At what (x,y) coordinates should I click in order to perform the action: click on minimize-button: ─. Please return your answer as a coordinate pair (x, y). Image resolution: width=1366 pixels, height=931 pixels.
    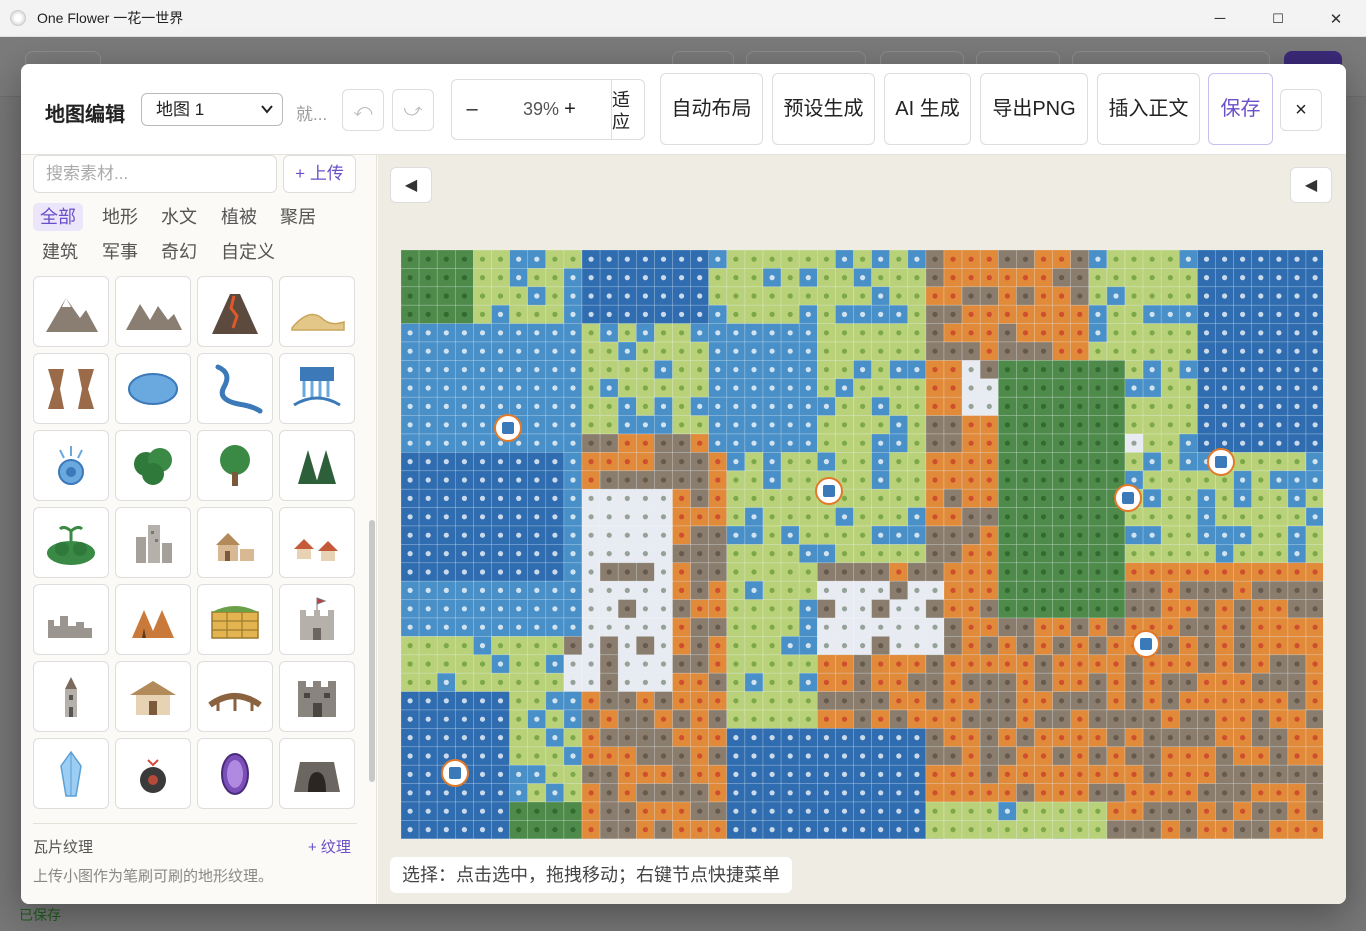
    Looking at the image, I should click on (1220, 18).